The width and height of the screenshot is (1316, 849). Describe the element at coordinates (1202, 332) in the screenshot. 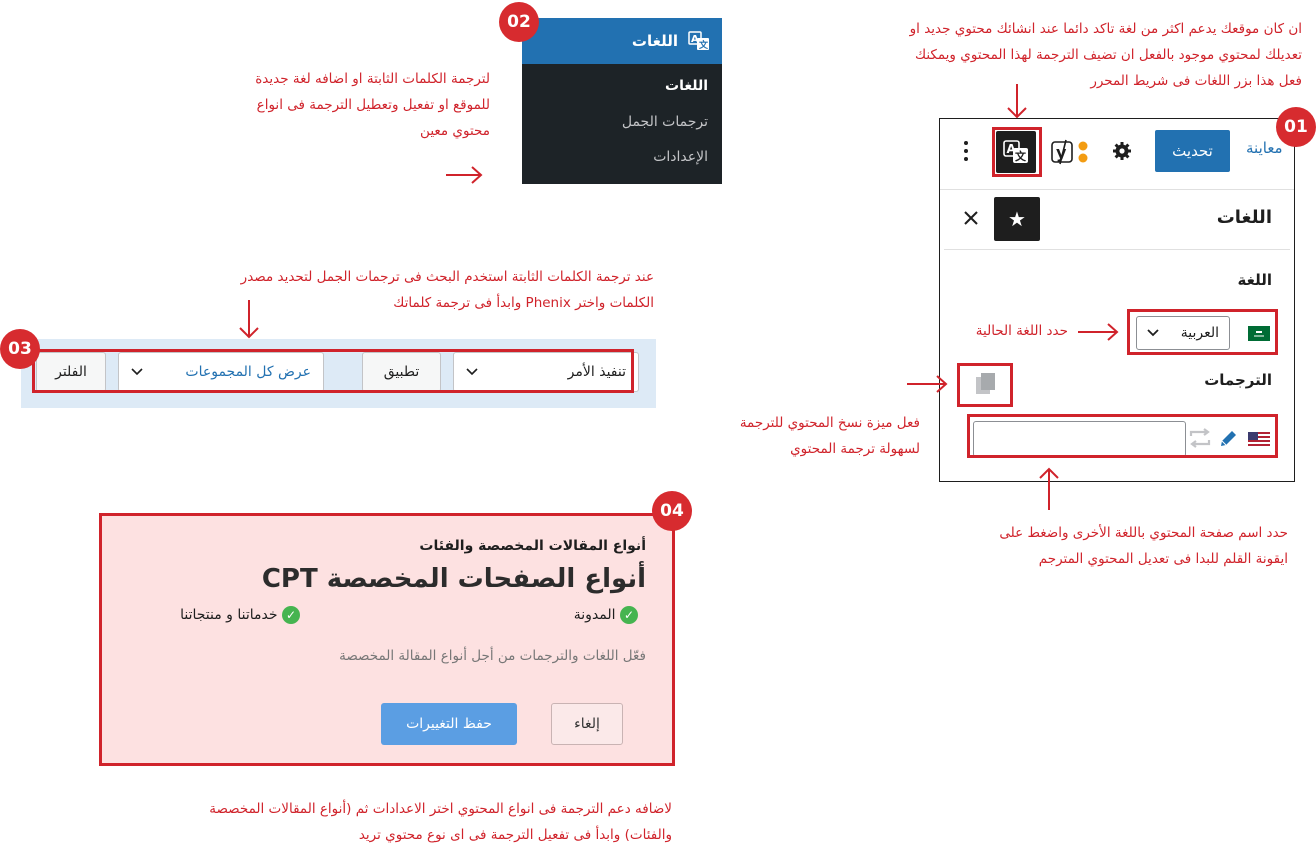

I see `highlight-language-select` at that location.